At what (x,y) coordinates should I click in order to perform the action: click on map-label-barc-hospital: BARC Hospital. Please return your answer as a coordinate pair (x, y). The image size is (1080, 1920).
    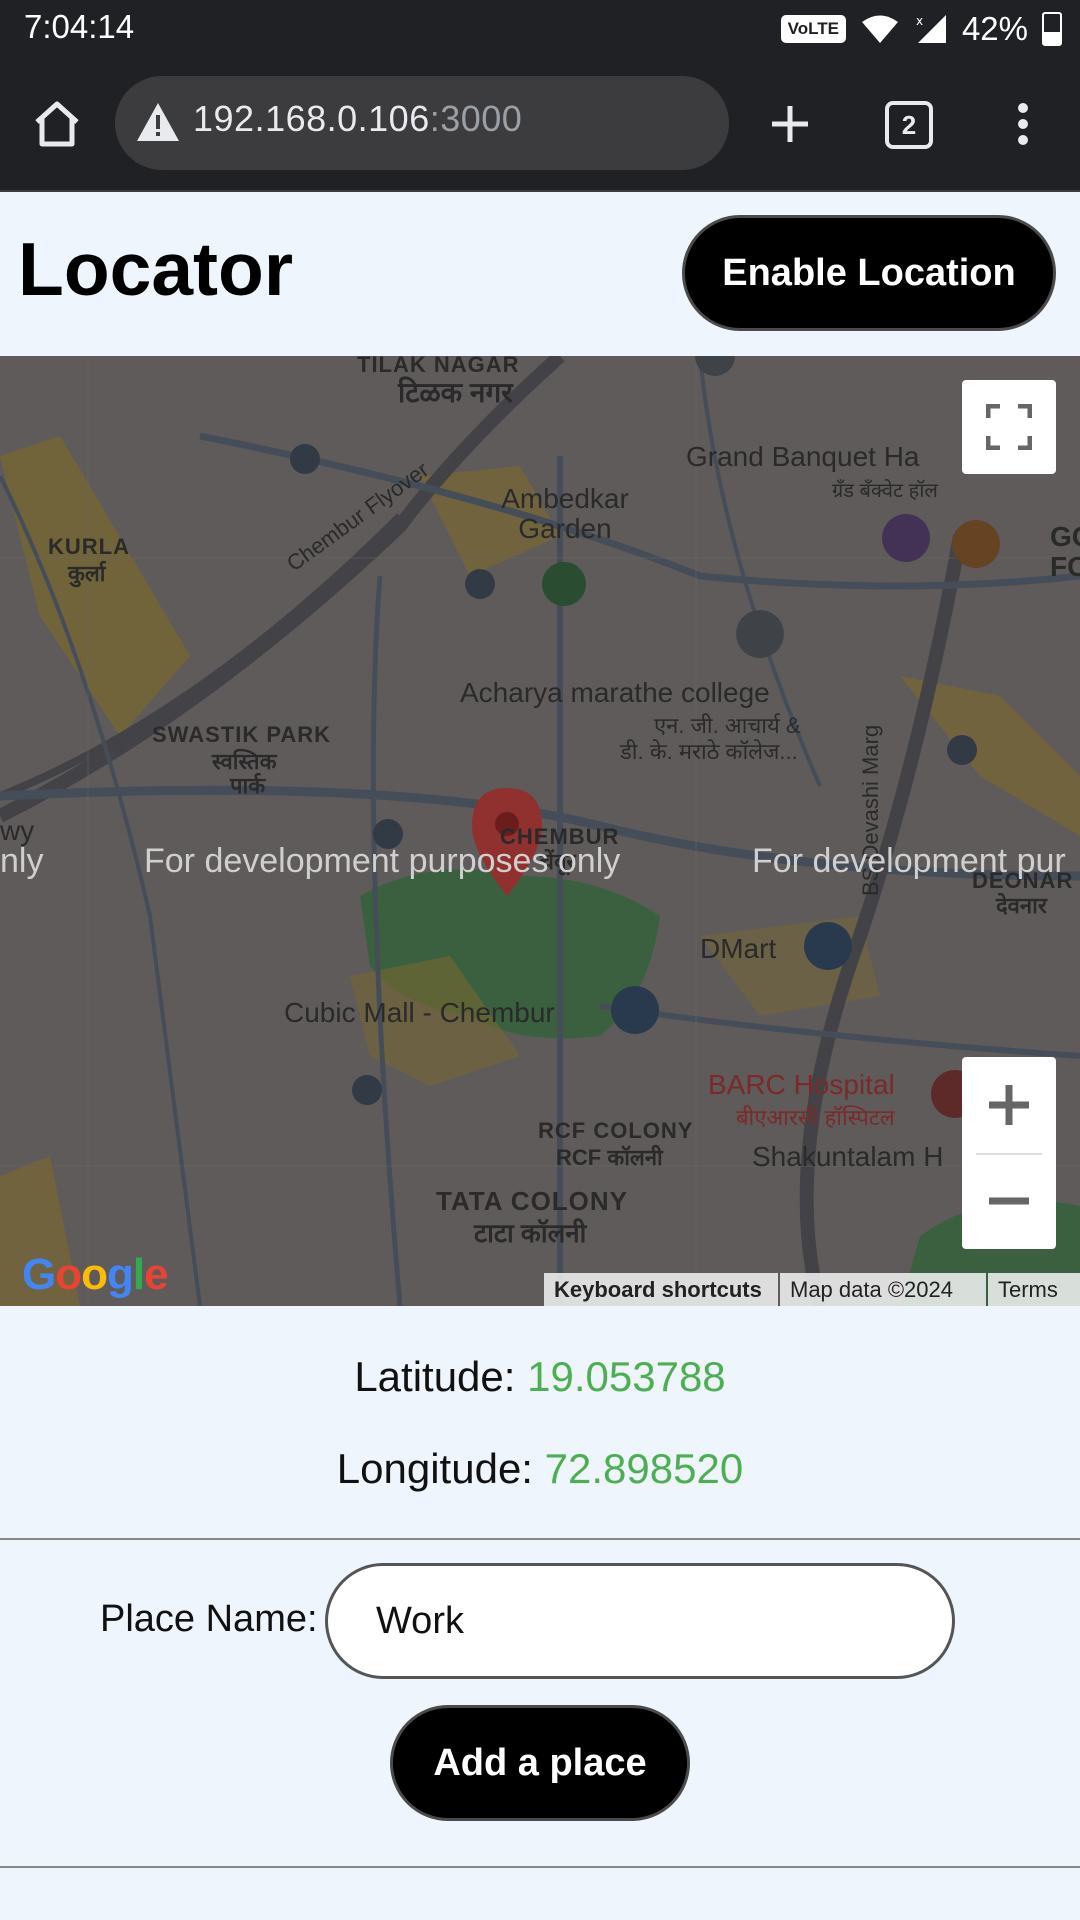
    Looking at the image, I should click on (801, 1084).